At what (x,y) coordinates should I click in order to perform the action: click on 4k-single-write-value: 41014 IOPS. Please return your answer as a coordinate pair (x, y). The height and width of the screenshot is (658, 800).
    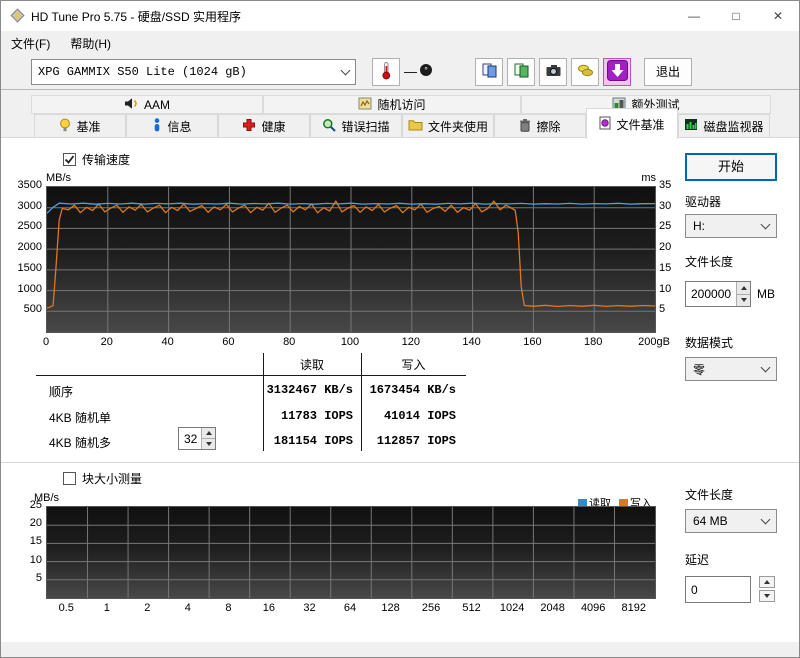
    Looking at the image, I should click on (419, 416).